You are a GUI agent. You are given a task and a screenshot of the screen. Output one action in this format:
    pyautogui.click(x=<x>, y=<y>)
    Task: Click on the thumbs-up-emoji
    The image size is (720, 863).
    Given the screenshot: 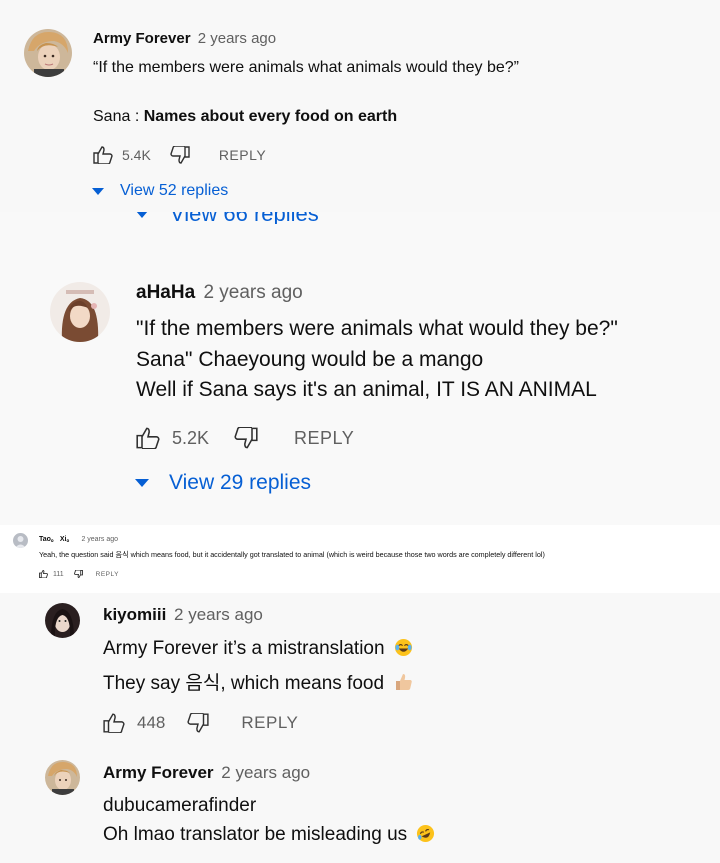 What is the action you would take?
    pyautogui.click(x=403, y=685)
    